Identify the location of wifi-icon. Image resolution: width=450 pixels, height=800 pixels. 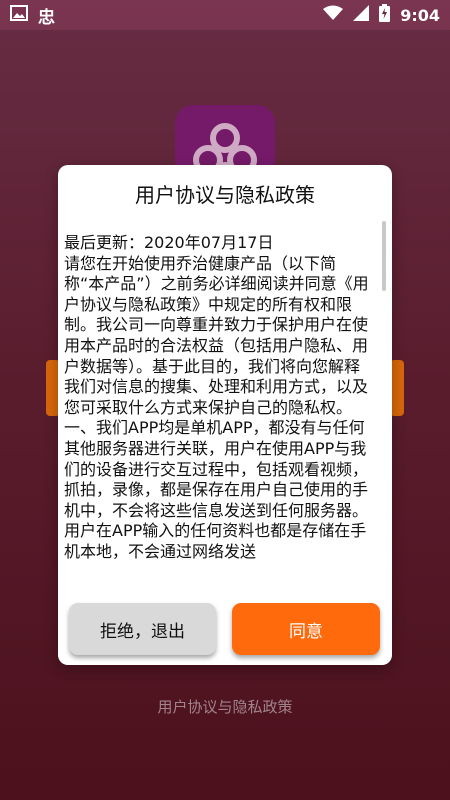
(333, 15).